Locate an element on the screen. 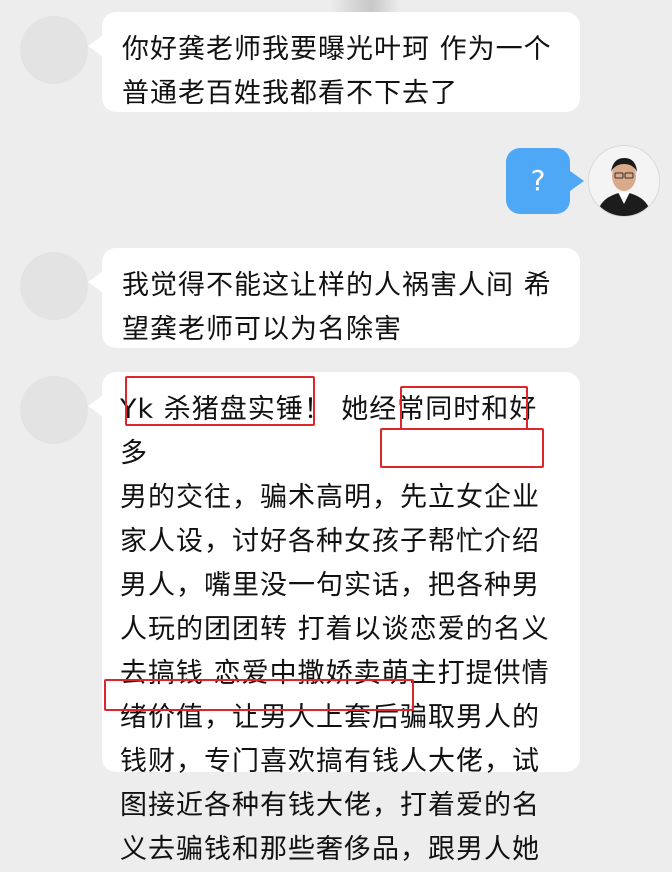 The image size is (672, 872). message-line: 望龚老师可以为名除害 is located at coordinates (262, 329).